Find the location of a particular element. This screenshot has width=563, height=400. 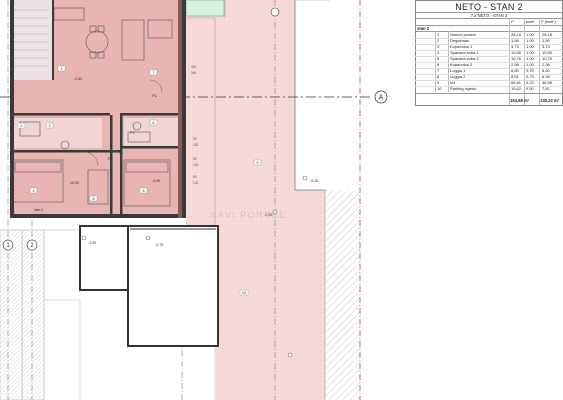

dimension-label: 300 is located at coordinates (194, 67).